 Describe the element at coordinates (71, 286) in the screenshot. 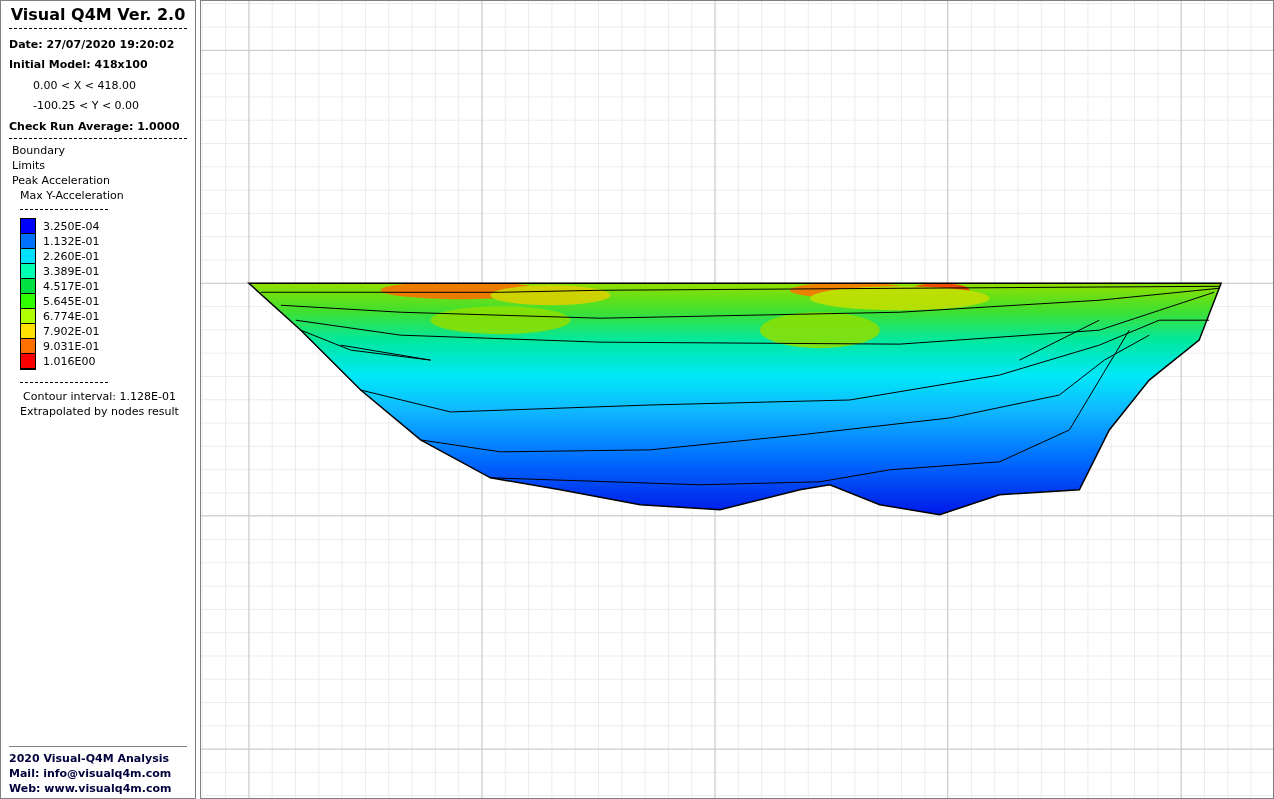

I see `legend-label: 4.517E-01` at that location.